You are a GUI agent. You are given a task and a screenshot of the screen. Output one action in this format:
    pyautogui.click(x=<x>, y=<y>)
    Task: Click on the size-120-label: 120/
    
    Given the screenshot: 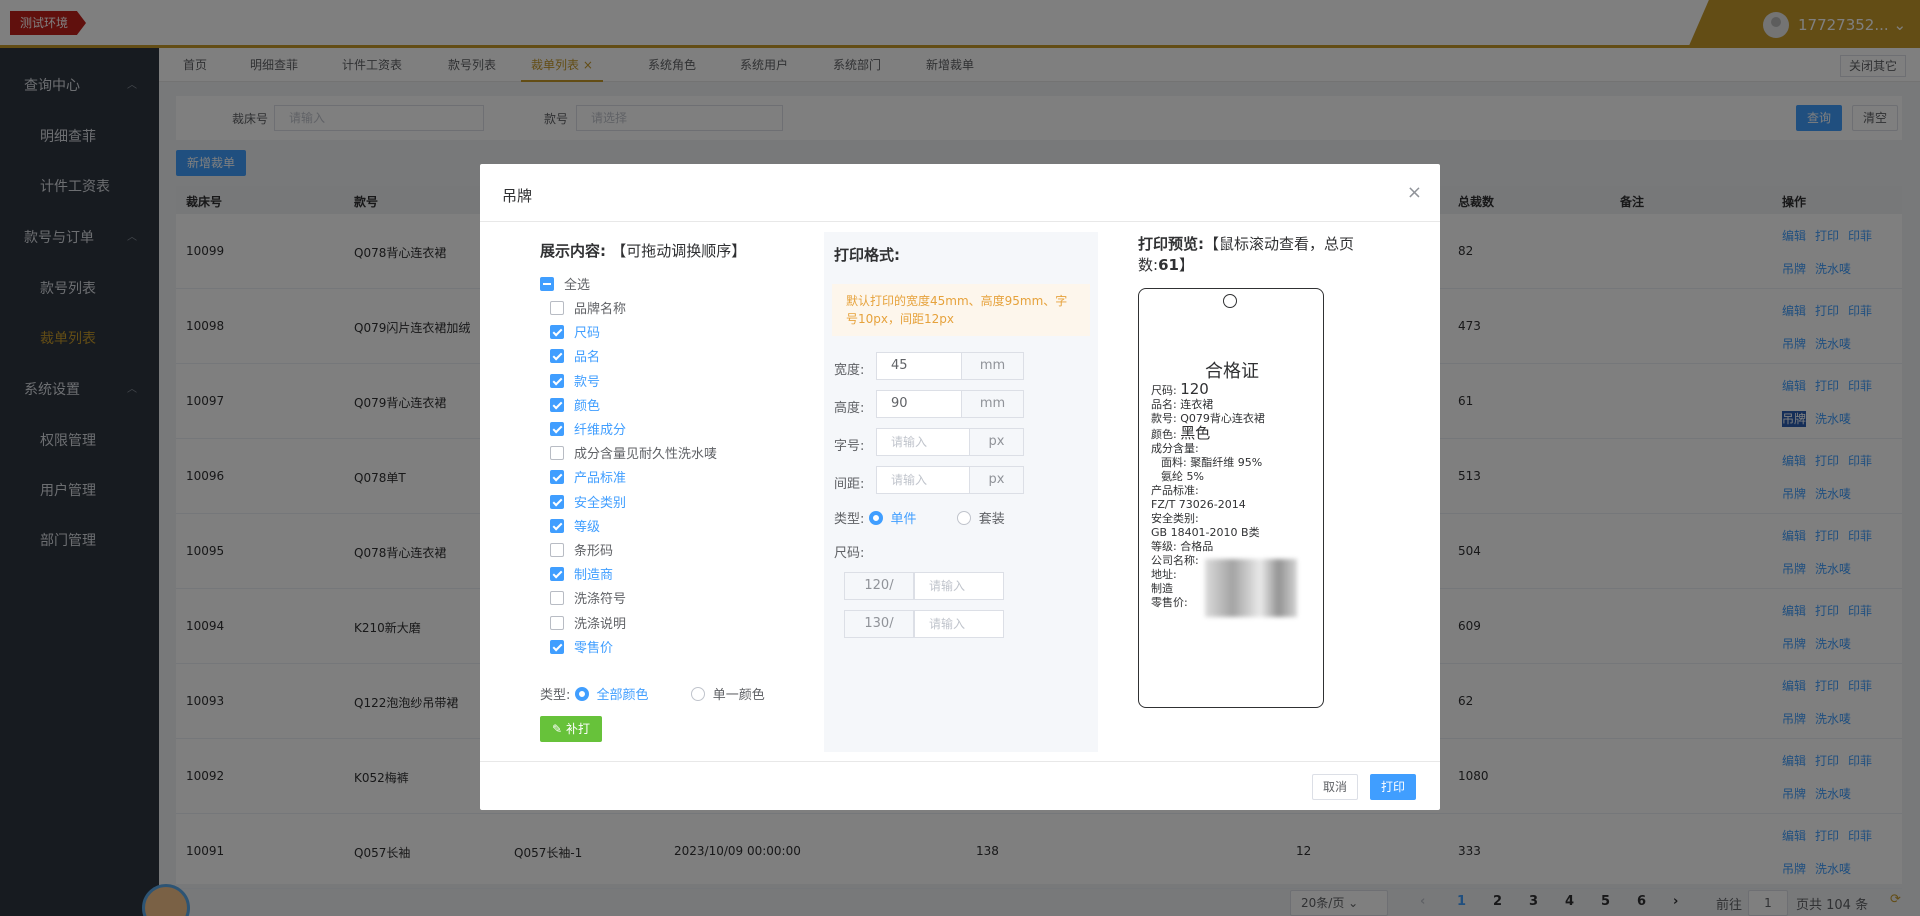 What is the action you would take?
    pyautogui.click(x=879, y=586)
    